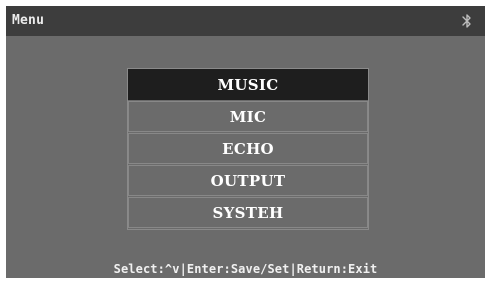 The height and width of the screenshot is (282, 491). I want to click on bluetooth-icon, so click(466, 21).